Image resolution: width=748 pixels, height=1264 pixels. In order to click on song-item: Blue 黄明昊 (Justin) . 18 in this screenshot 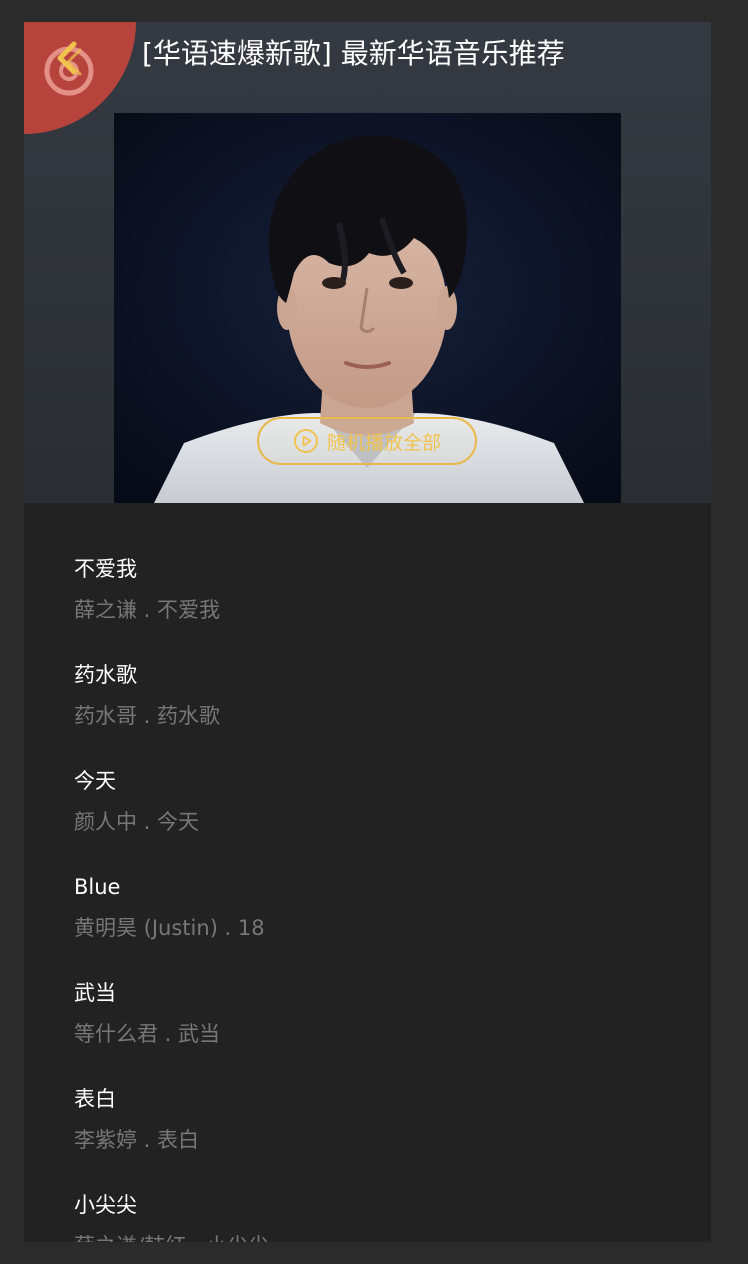, I will do `click(367, 913)`.